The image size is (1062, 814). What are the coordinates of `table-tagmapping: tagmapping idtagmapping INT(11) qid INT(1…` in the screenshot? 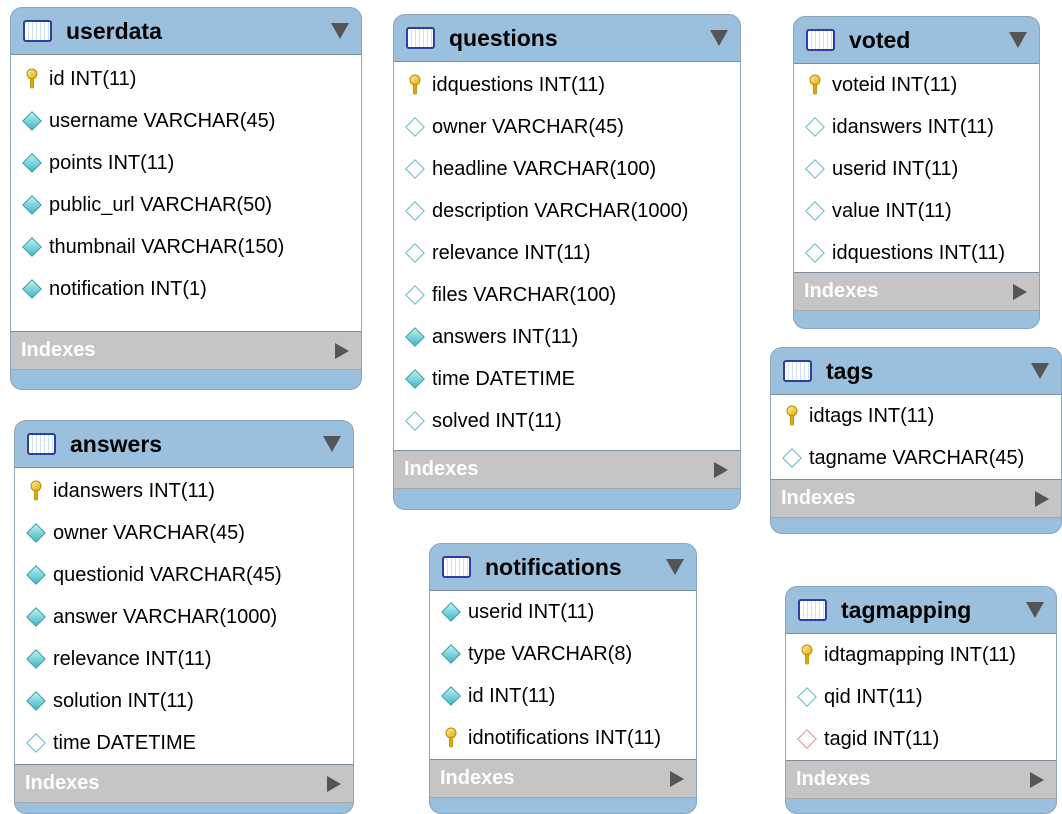 It's located at (921, 700).